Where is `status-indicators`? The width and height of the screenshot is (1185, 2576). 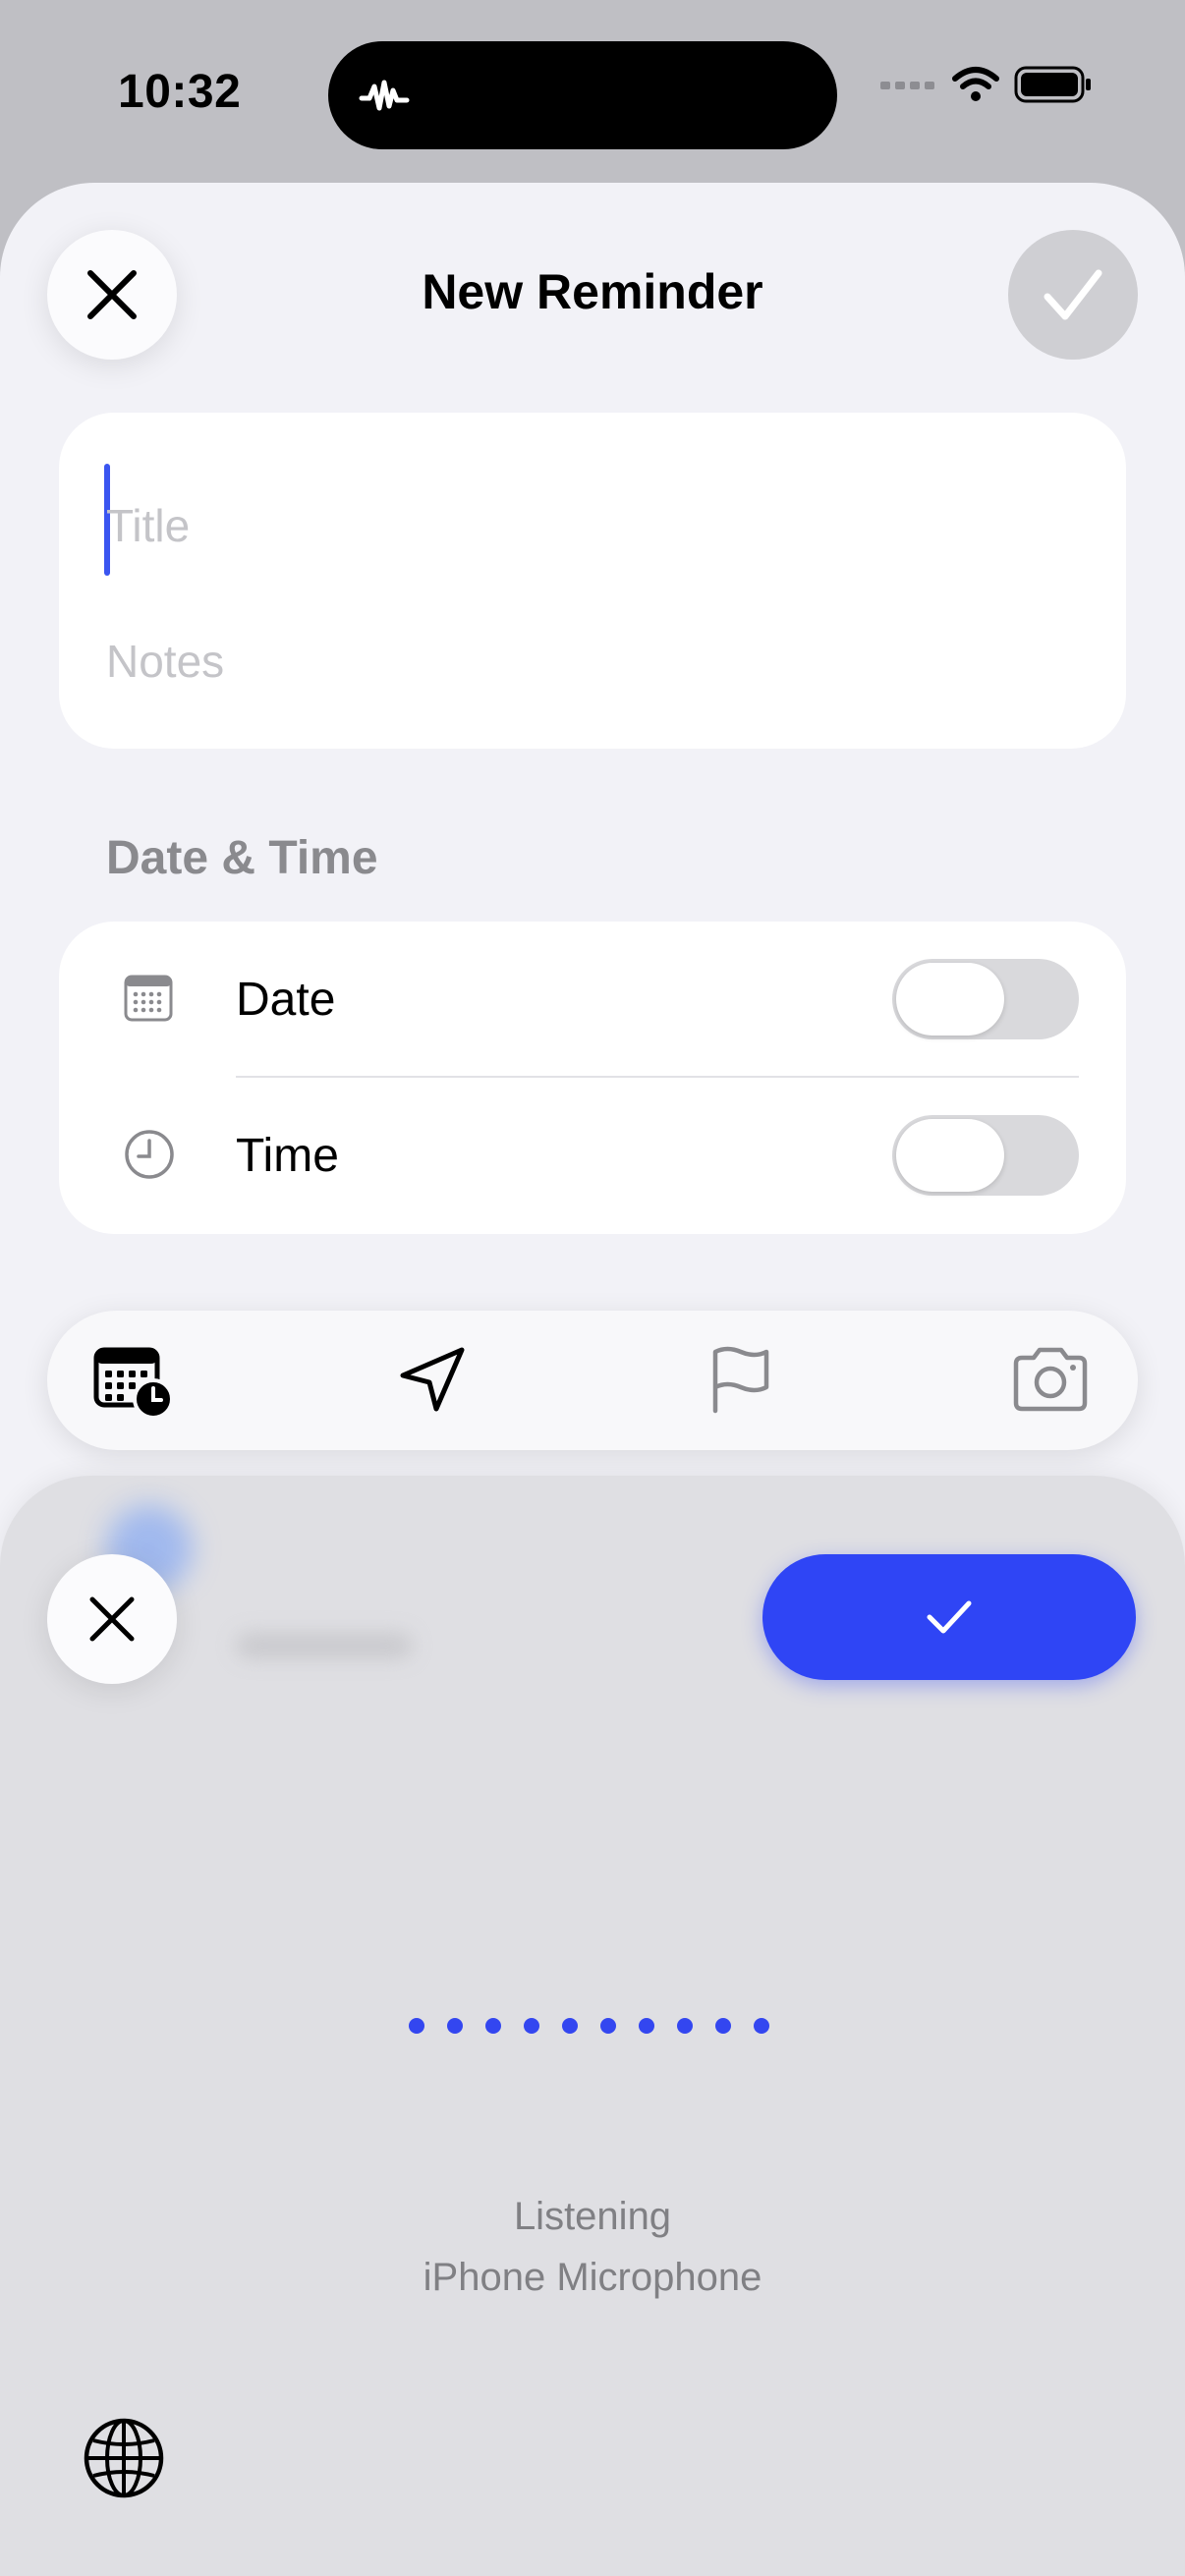 status-indicators is located at coordinates (986, 84).